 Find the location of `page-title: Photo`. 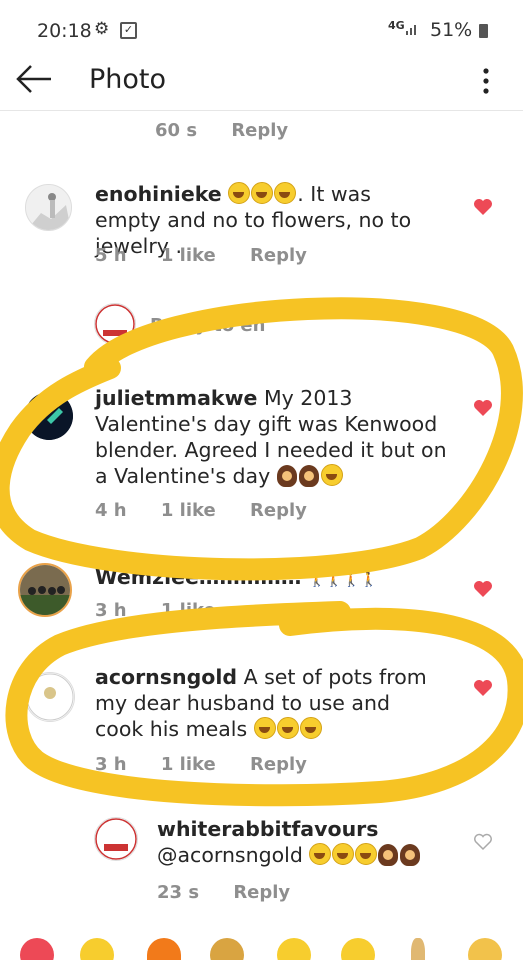

page-title: Photo is located at coordinates (128, 79).